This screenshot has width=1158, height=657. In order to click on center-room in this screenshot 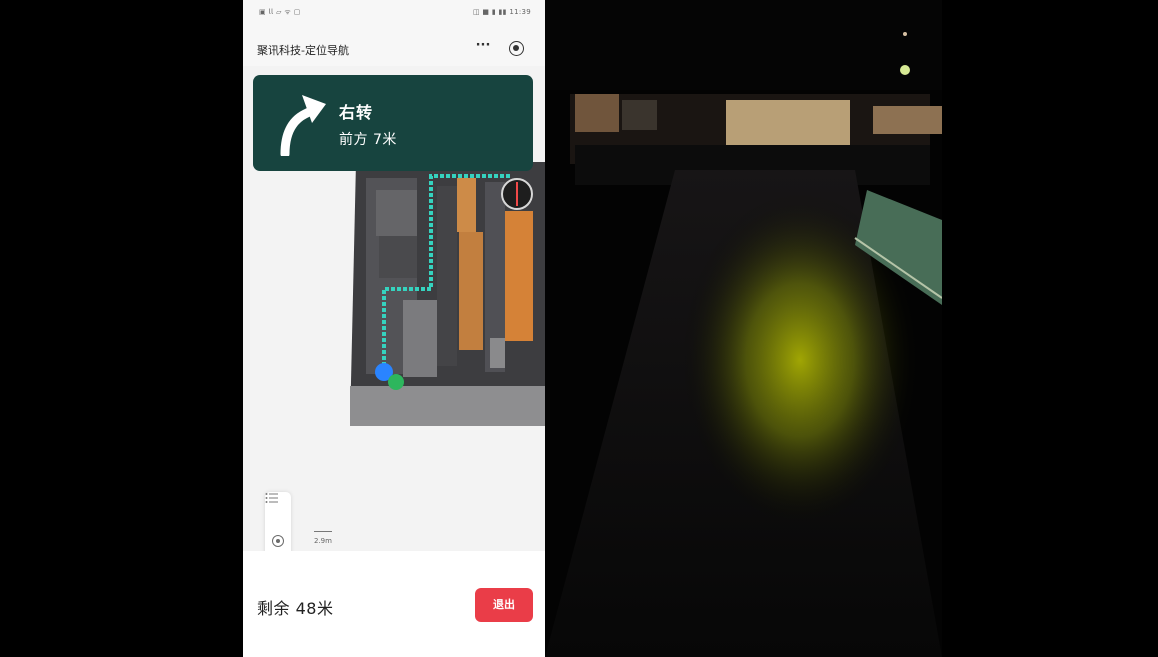, I will do `click(420, 338)`.